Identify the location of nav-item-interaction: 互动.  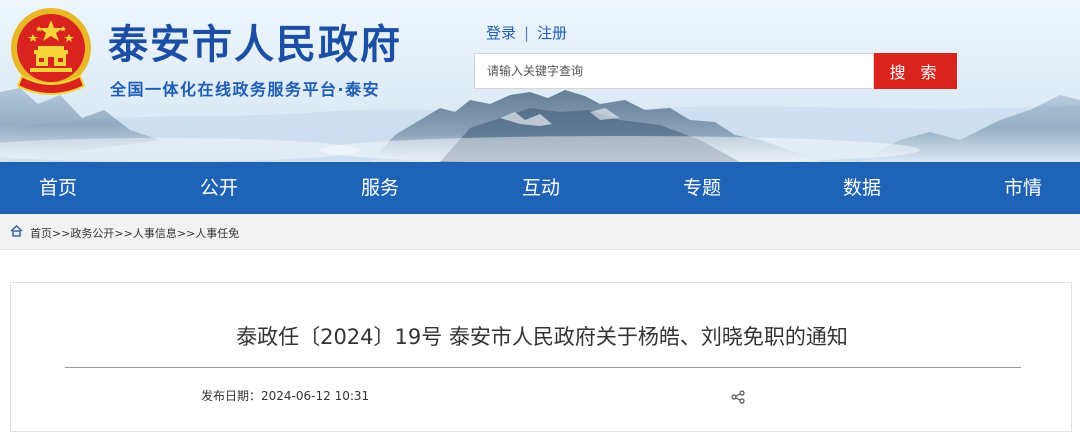
(541, 188).